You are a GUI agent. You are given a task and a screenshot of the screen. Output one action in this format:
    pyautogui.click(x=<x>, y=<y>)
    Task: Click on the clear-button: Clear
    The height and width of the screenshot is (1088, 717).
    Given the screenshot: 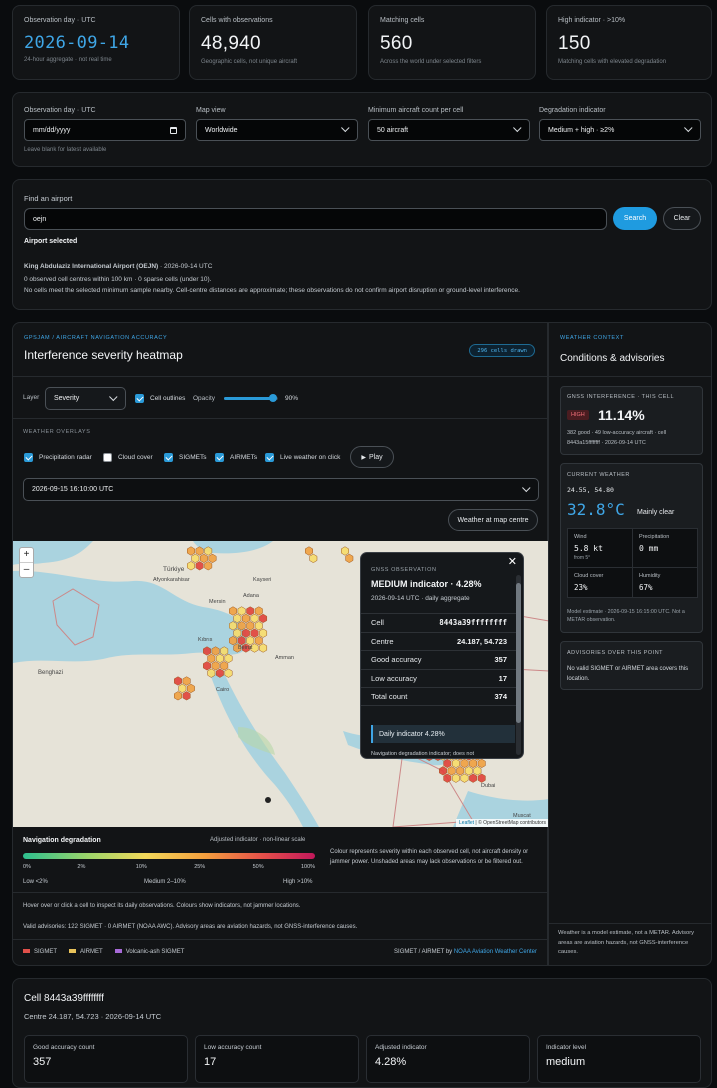 What is the action you would take?
    pyautogui.click(x=682, y=218)
    